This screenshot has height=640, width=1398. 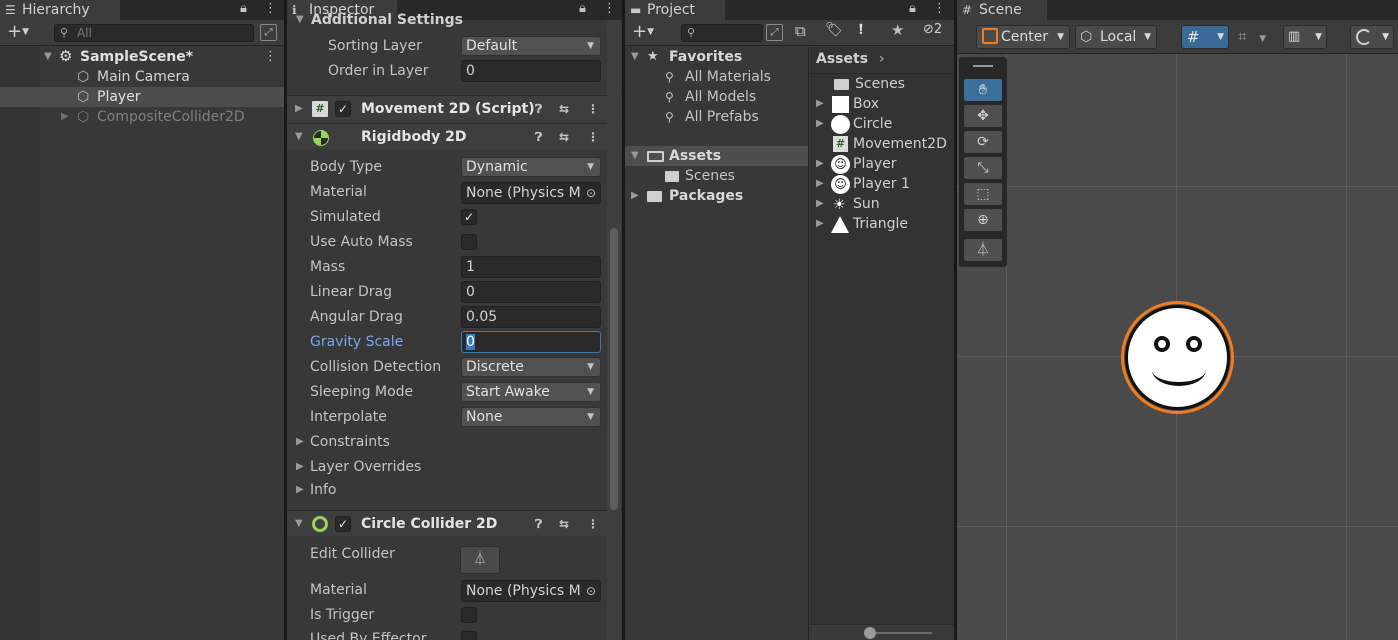 What do you see at coordinates (142, 57) in the screenshot?
I see `scene-root-row: ▼ ⚙ SampleScene* ⋮` at bounding box center [142, 57].